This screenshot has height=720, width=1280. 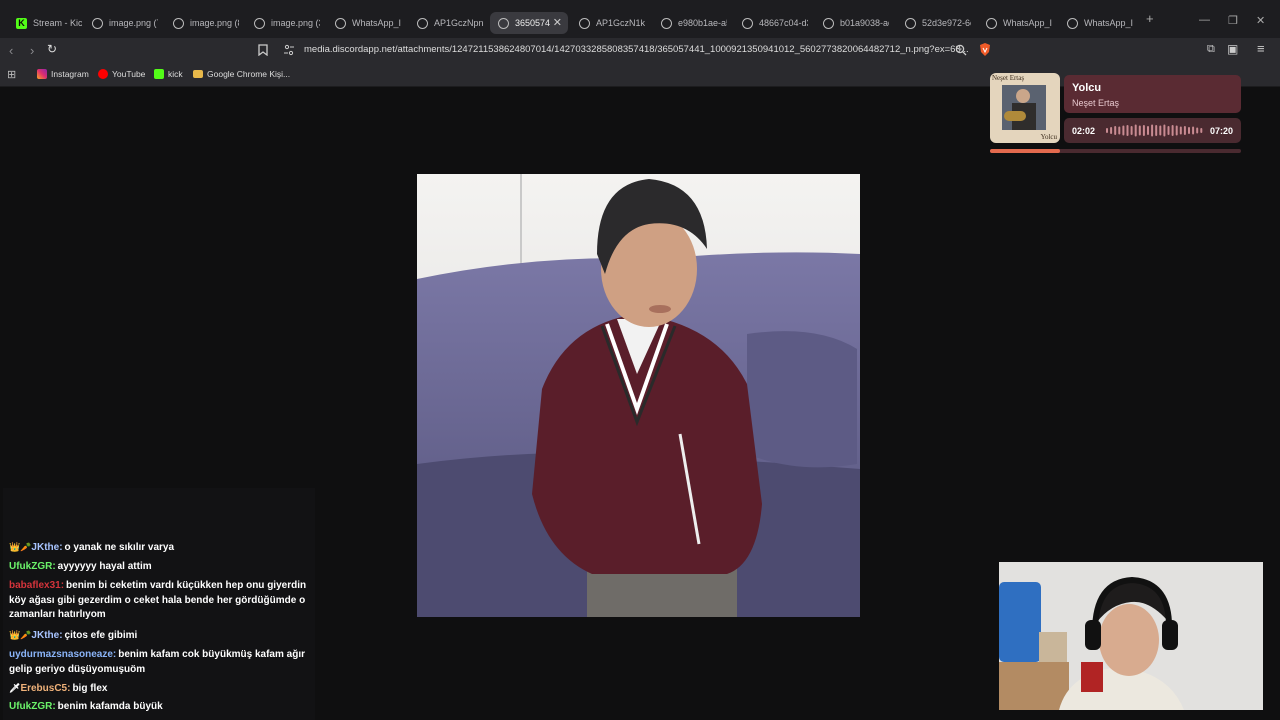 What do you see at coordinates (961, 50) in the screenshot?
I see `zoom-icon` at bounding box center [961, 50].